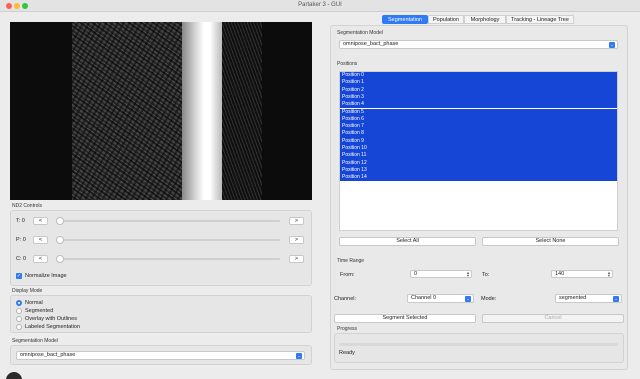  I want to click on channel-wall-halo, so click(202, 111).